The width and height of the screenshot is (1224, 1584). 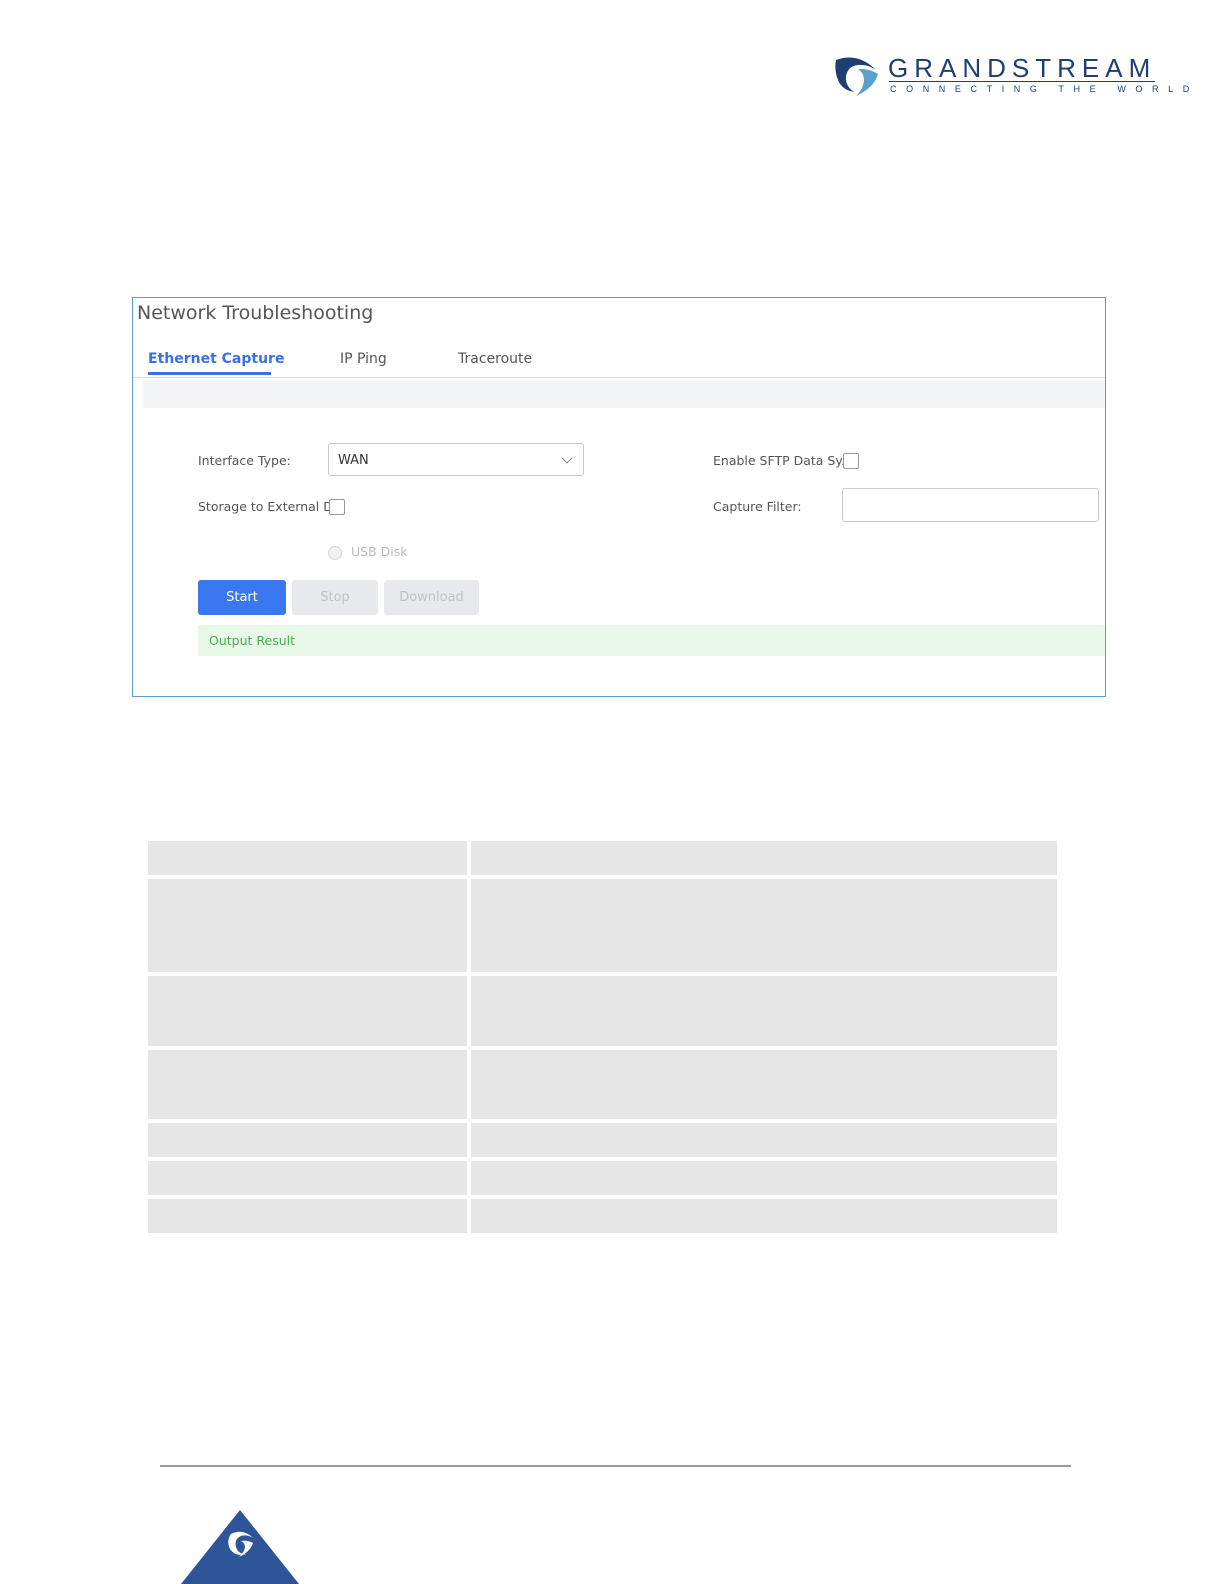 I want to click on stop-button: Stop, so click(x=335, y=597).